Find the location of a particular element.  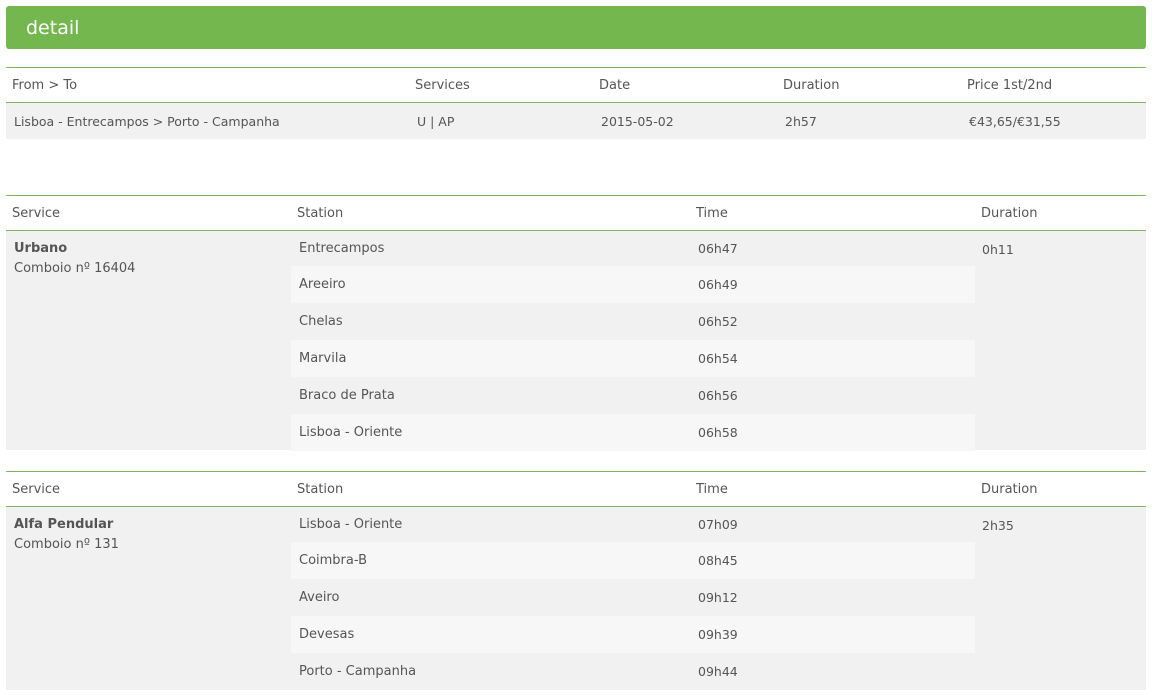

stop-time: 06h56 is located at coordinates (718, 395).